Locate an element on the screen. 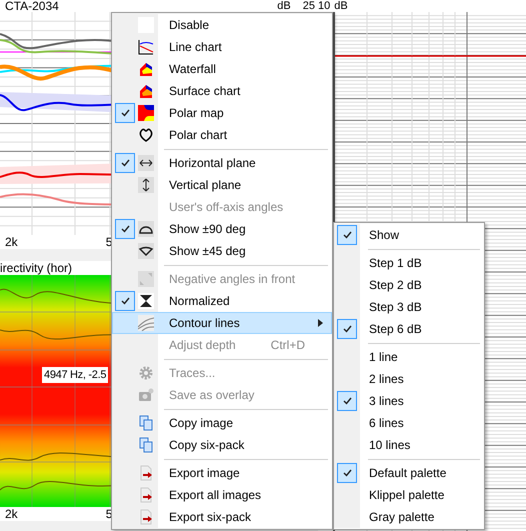 This screenshot has height=531, width=526. menu-item: Show is located at coordinates (409, 235).